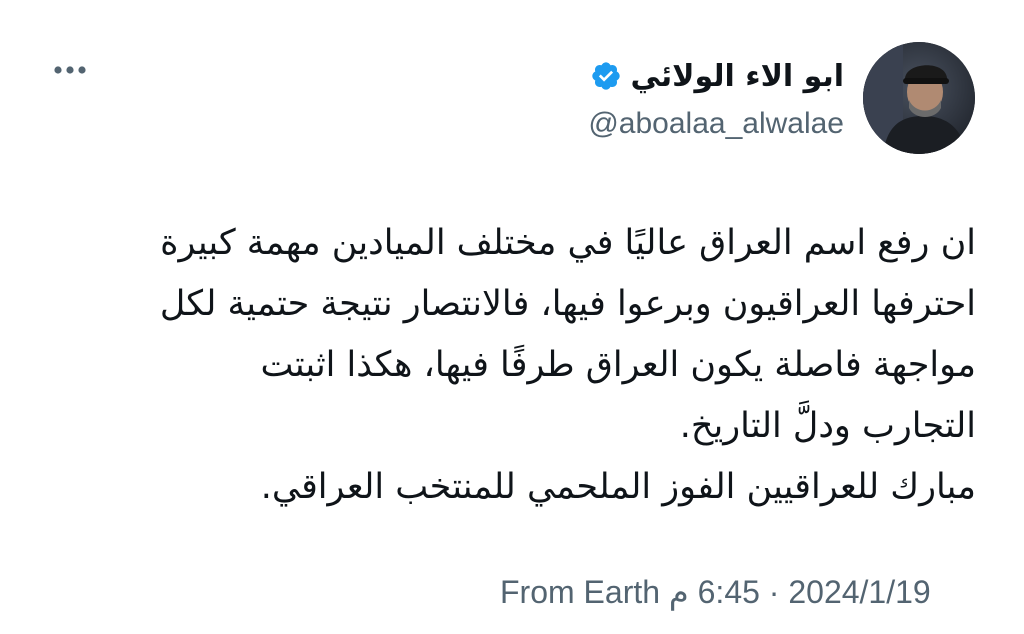  I want to click on tweet-text-line: التجارب ودلَّ التاريخ., so click(827, 426).